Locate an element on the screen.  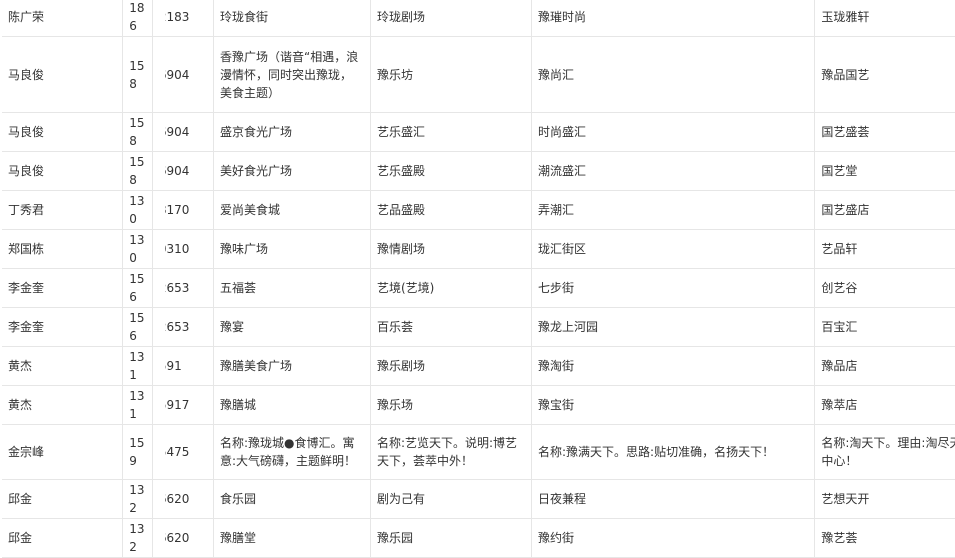
cell-fashion-name: 豫龙上河园 is located at coordinates (673, 327).